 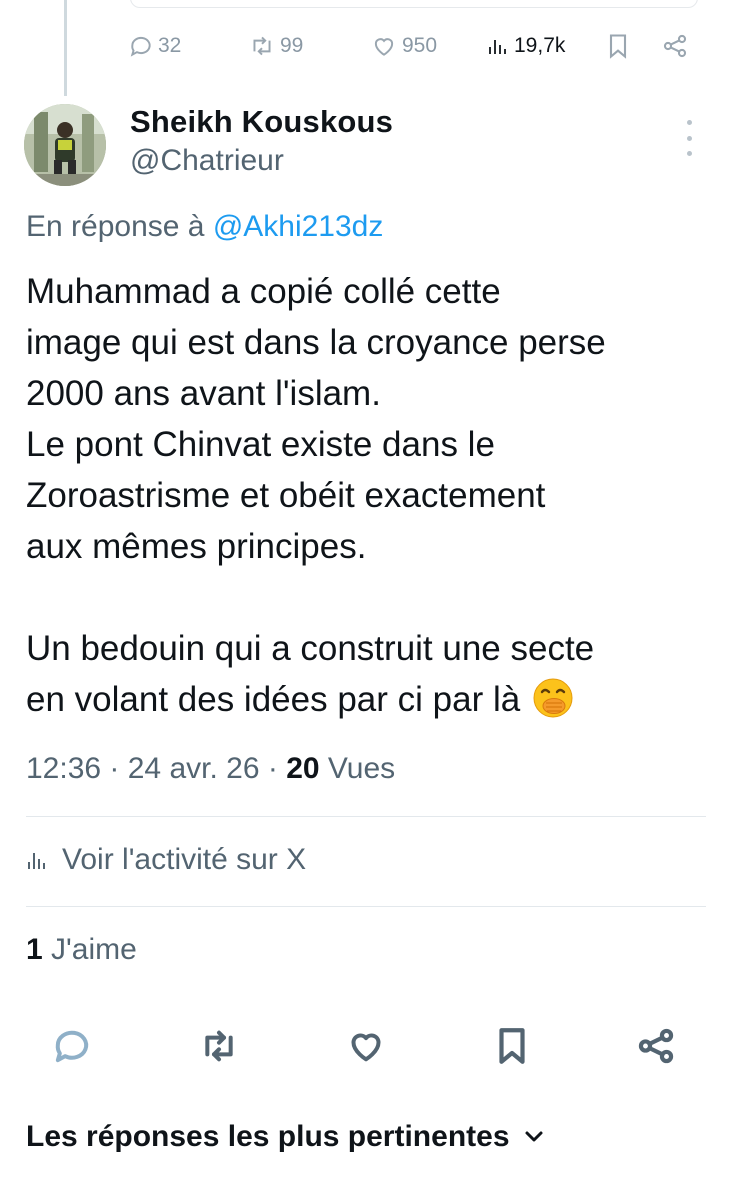 I want to click on repost-button, so click(x=219, y=1046).